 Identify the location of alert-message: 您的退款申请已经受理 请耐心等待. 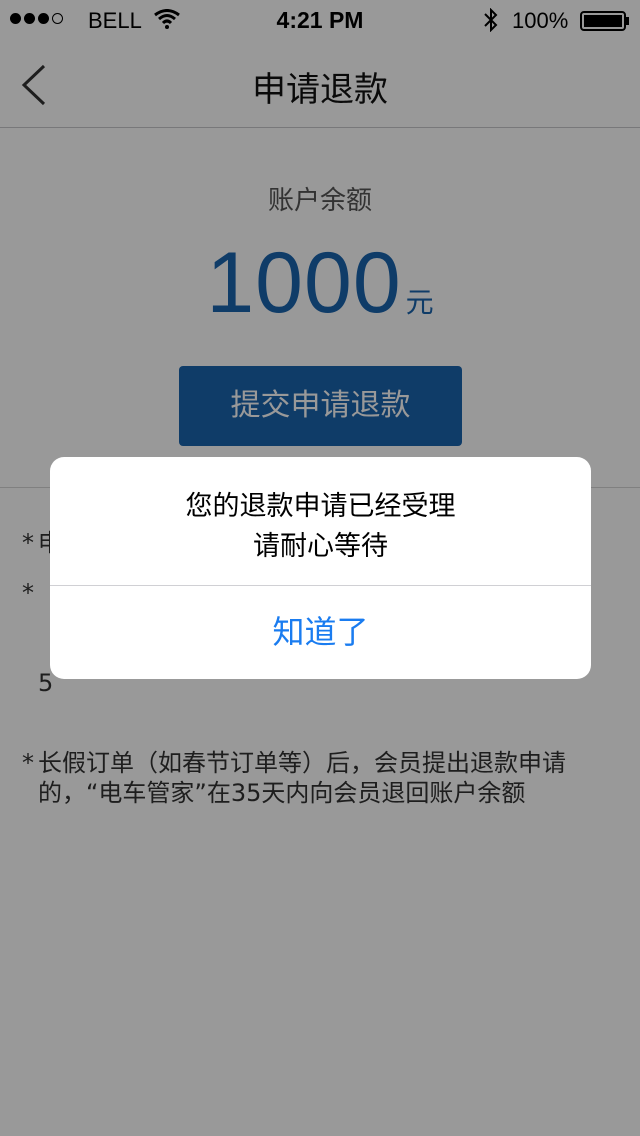
(320, 527).